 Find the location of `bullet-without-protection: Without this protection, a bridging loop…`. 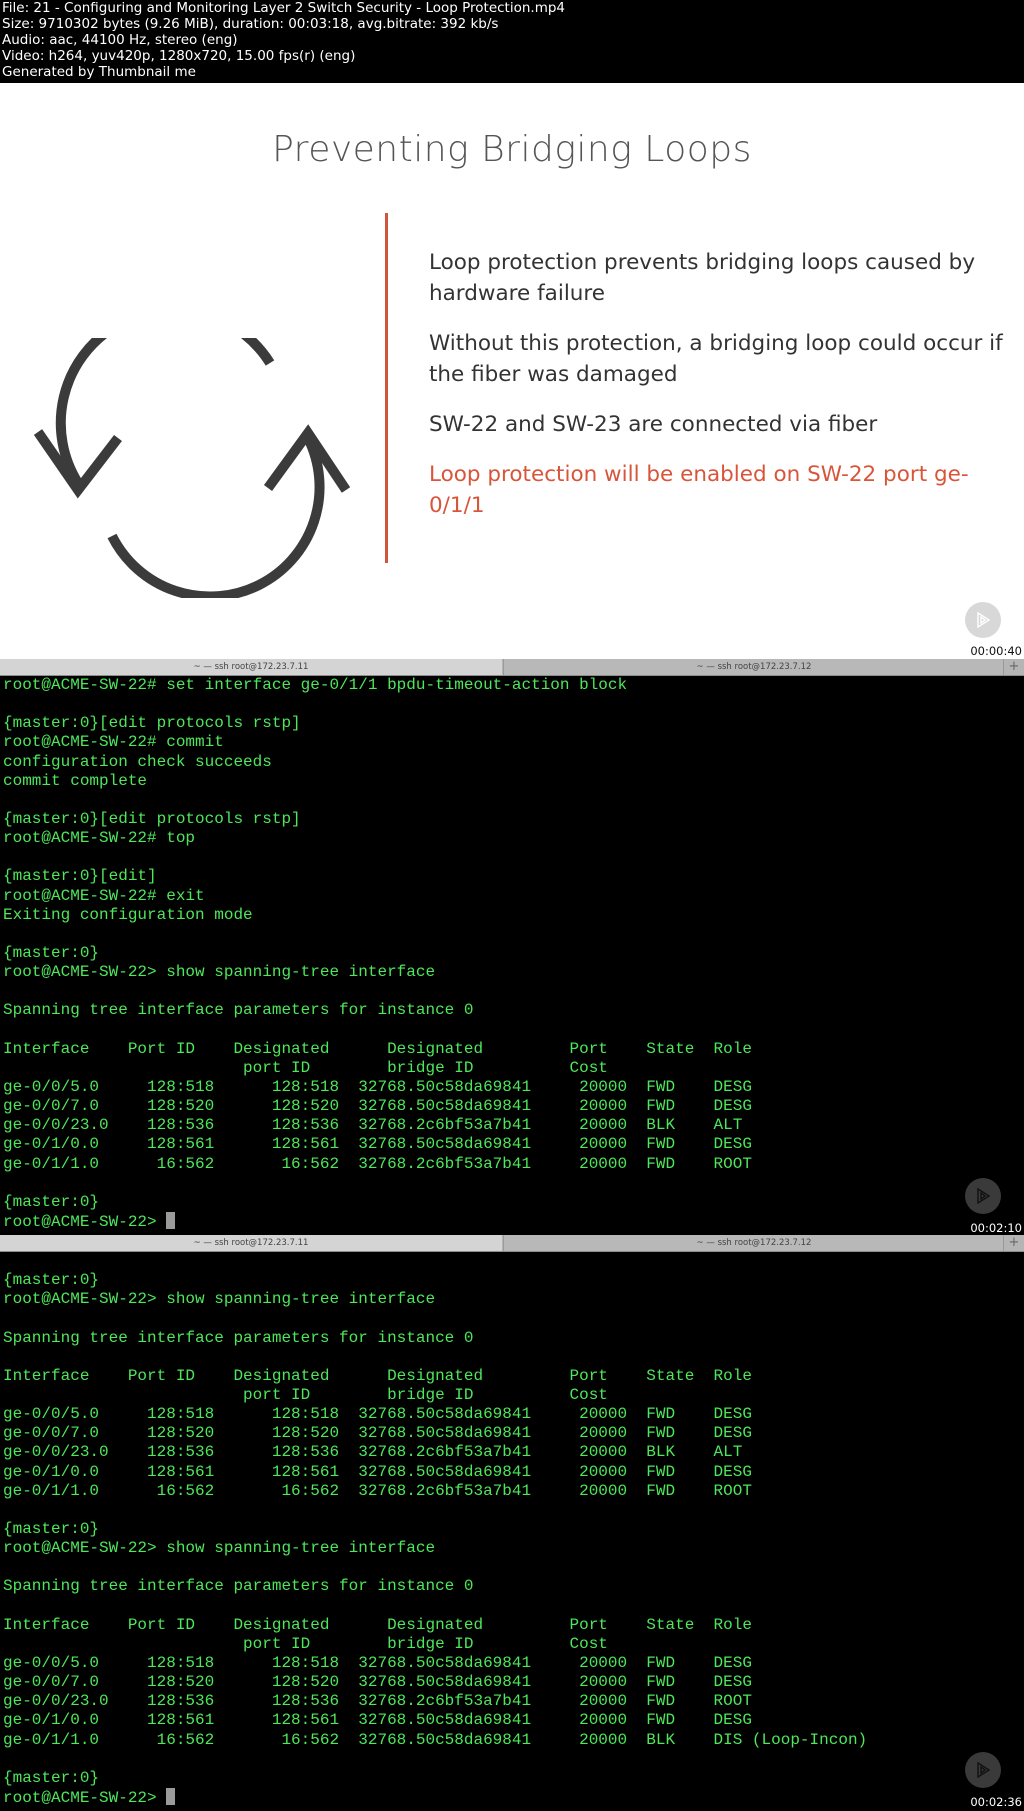

bullet-without-protection: Without this protection, a bridging loop… is located at coordinates (716, 359).